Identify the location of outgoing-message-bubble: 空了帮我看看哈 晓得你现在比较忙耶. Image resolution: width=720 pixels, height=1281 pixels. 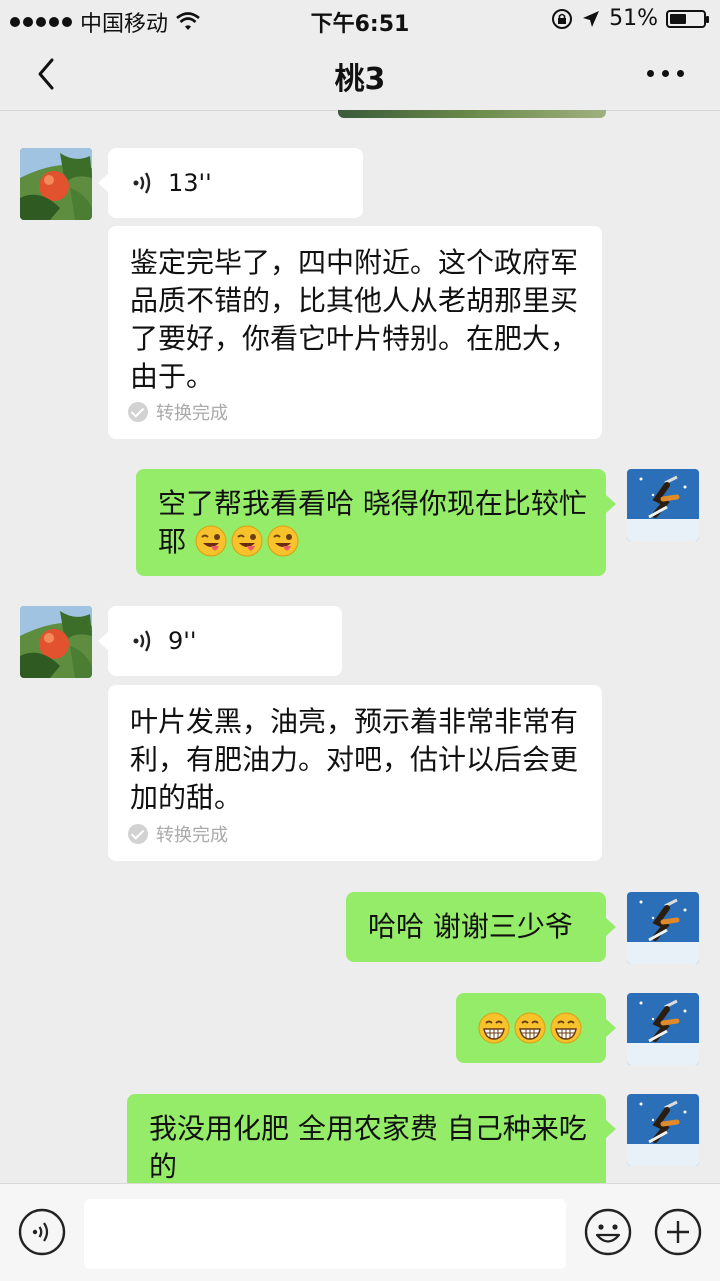
(376, 522).